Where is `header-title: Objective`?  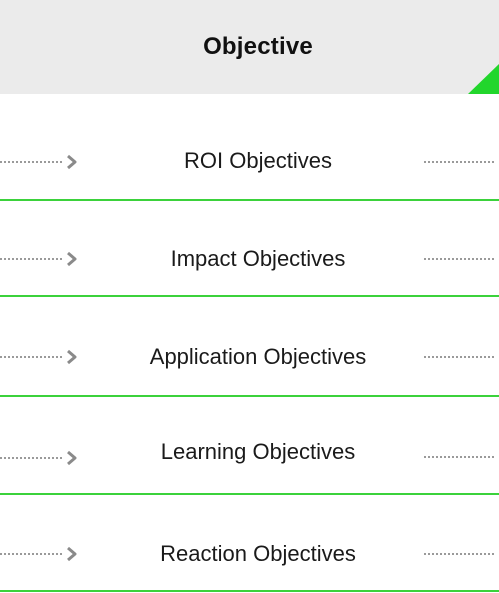 header-title: Objective is located at coordinates (258, 46).